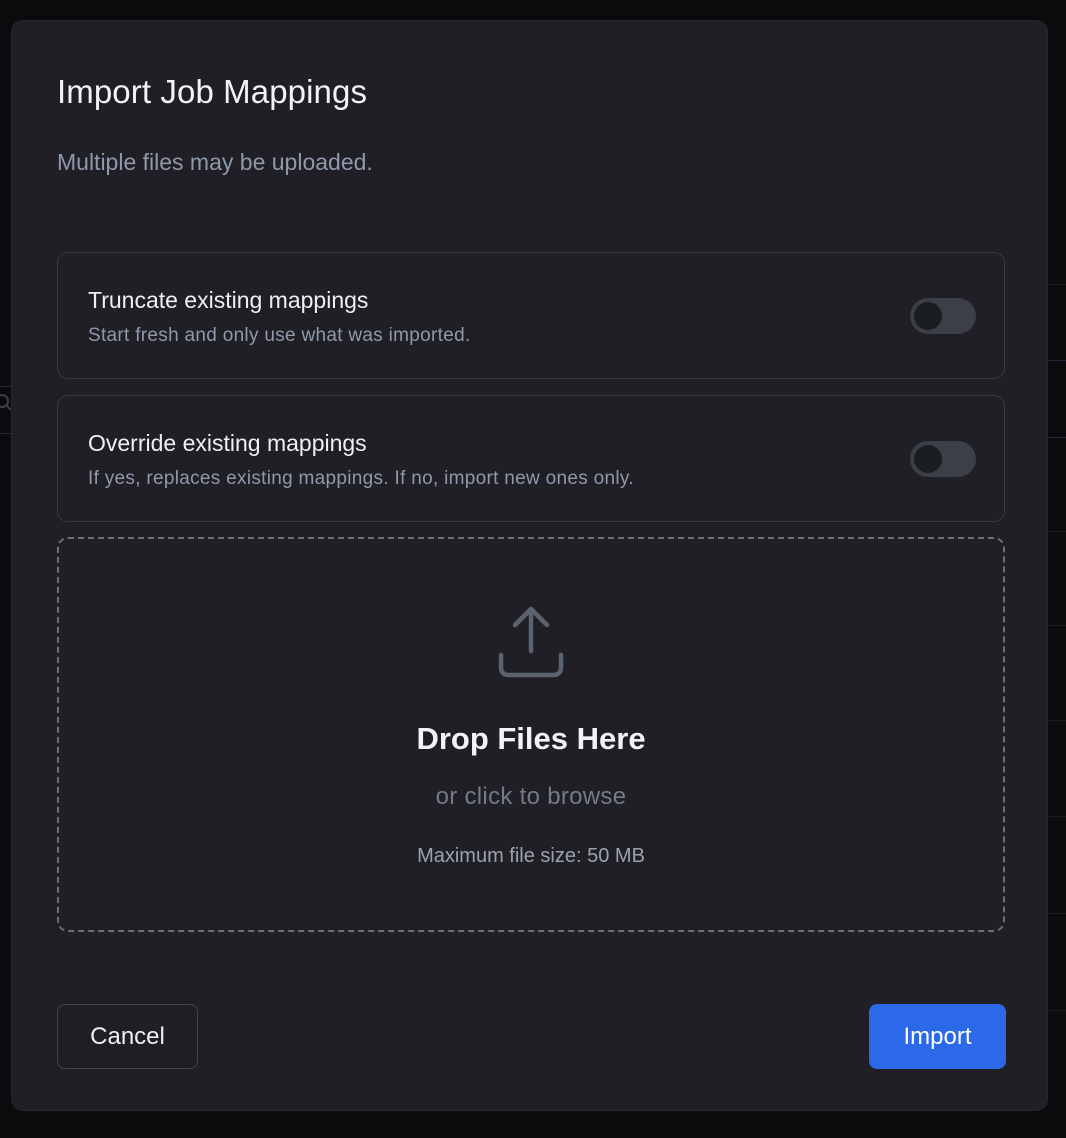 This screenshot has width=1066, height=1138. Describe the element at coordinates (943, 316) in the screenshot. I see `truncate-toggle` at that location.